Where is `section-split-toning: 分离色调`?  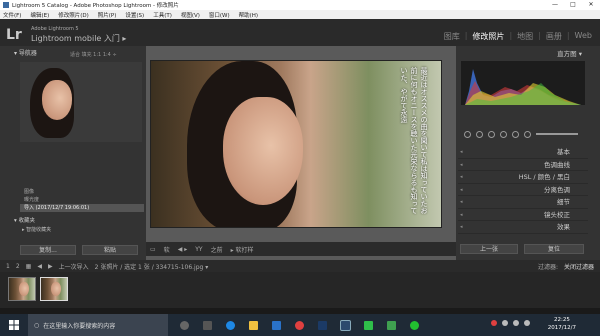
section-split-toning: 分离色调 is located at coordinates (523, 190).